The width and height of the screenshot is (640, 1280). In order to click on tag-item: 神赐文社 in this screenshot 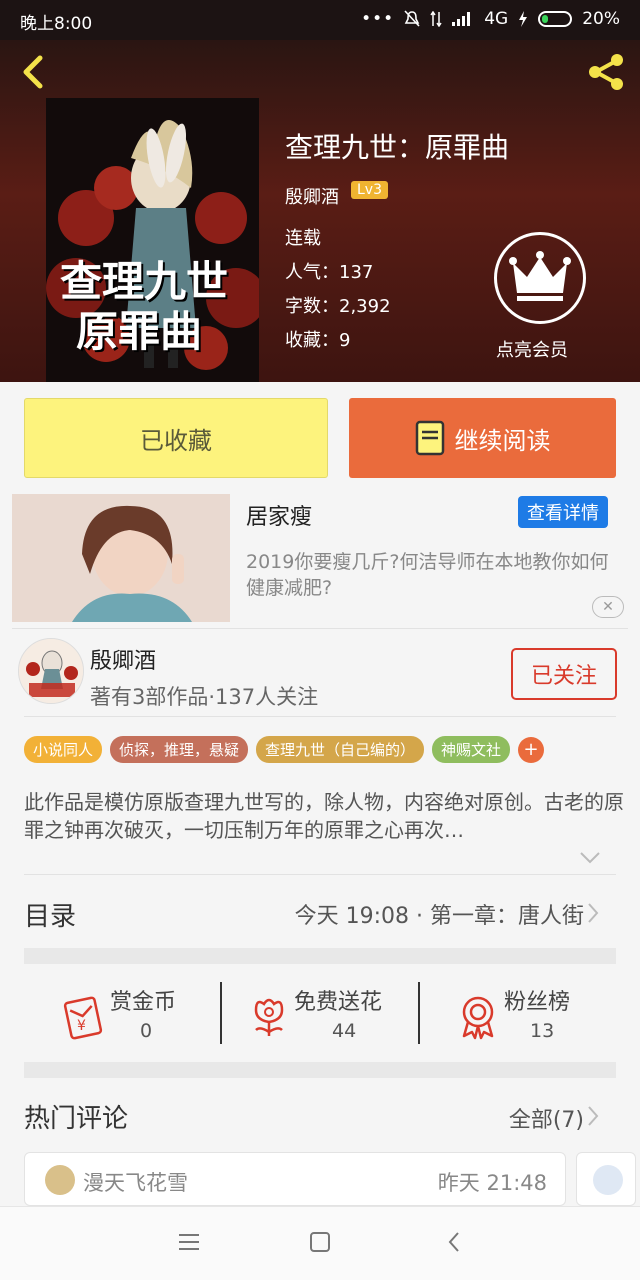, I will do `click(471, 749)`.